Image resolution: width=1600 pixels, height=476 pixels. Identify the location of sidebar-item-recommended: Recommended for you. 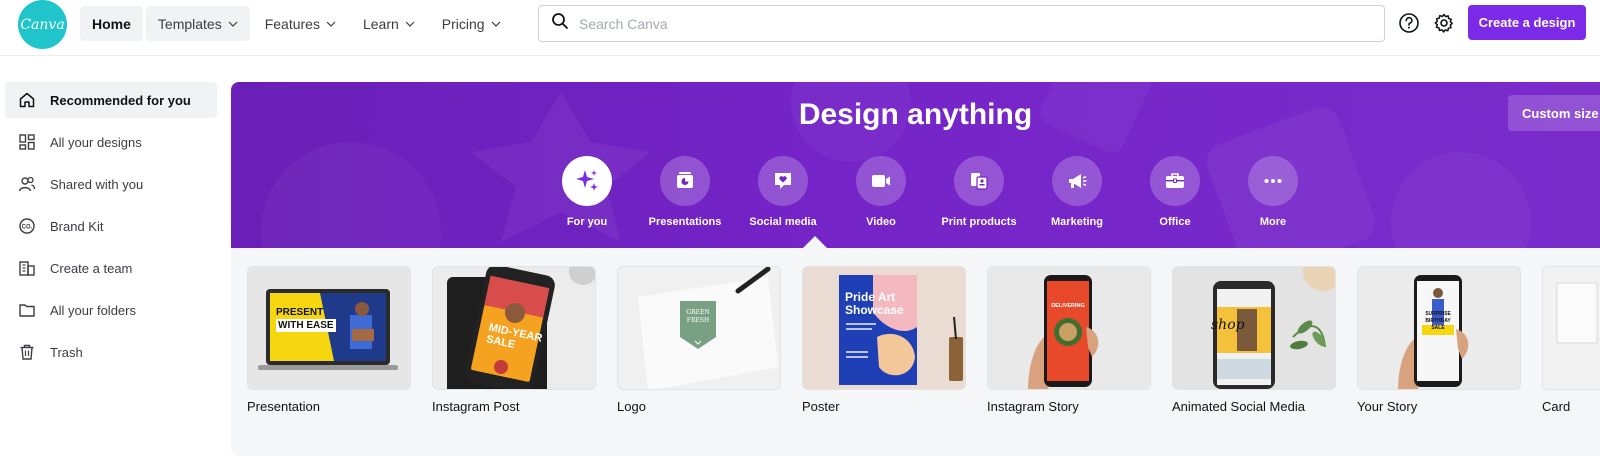
(111, 100).